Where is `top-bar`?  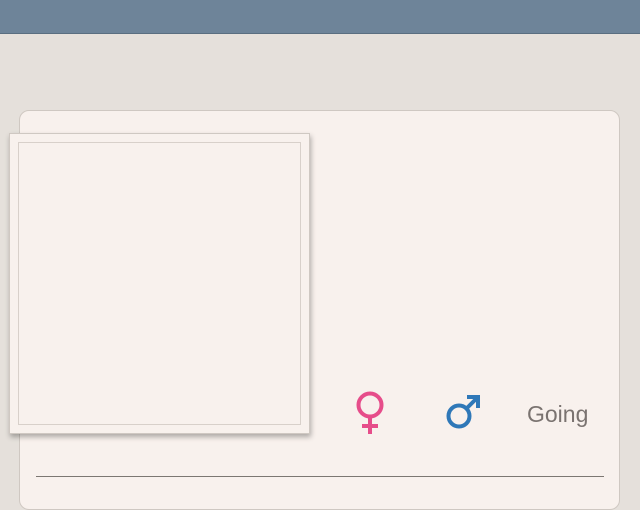 top-bar is located at coordinates (320, 17).